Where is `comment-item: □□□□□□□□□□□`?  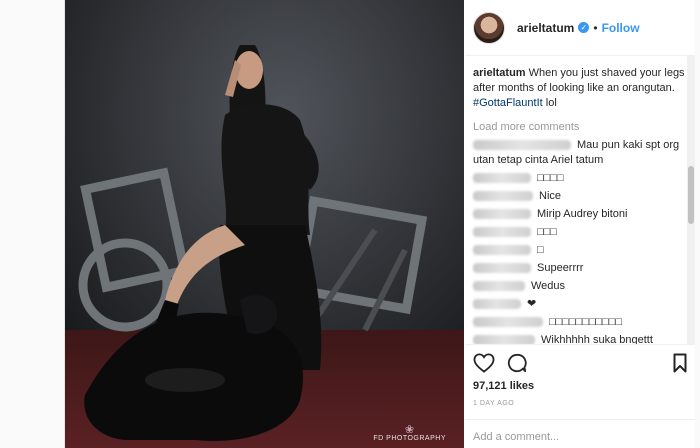 comment-item: □□□□□□□□□□□ is located at coordinates (580, 322).